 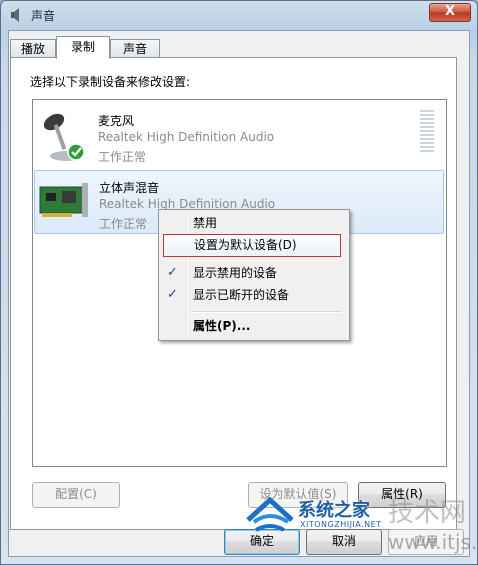 I want to click on microphone-icon, so click(x=64, y=137).